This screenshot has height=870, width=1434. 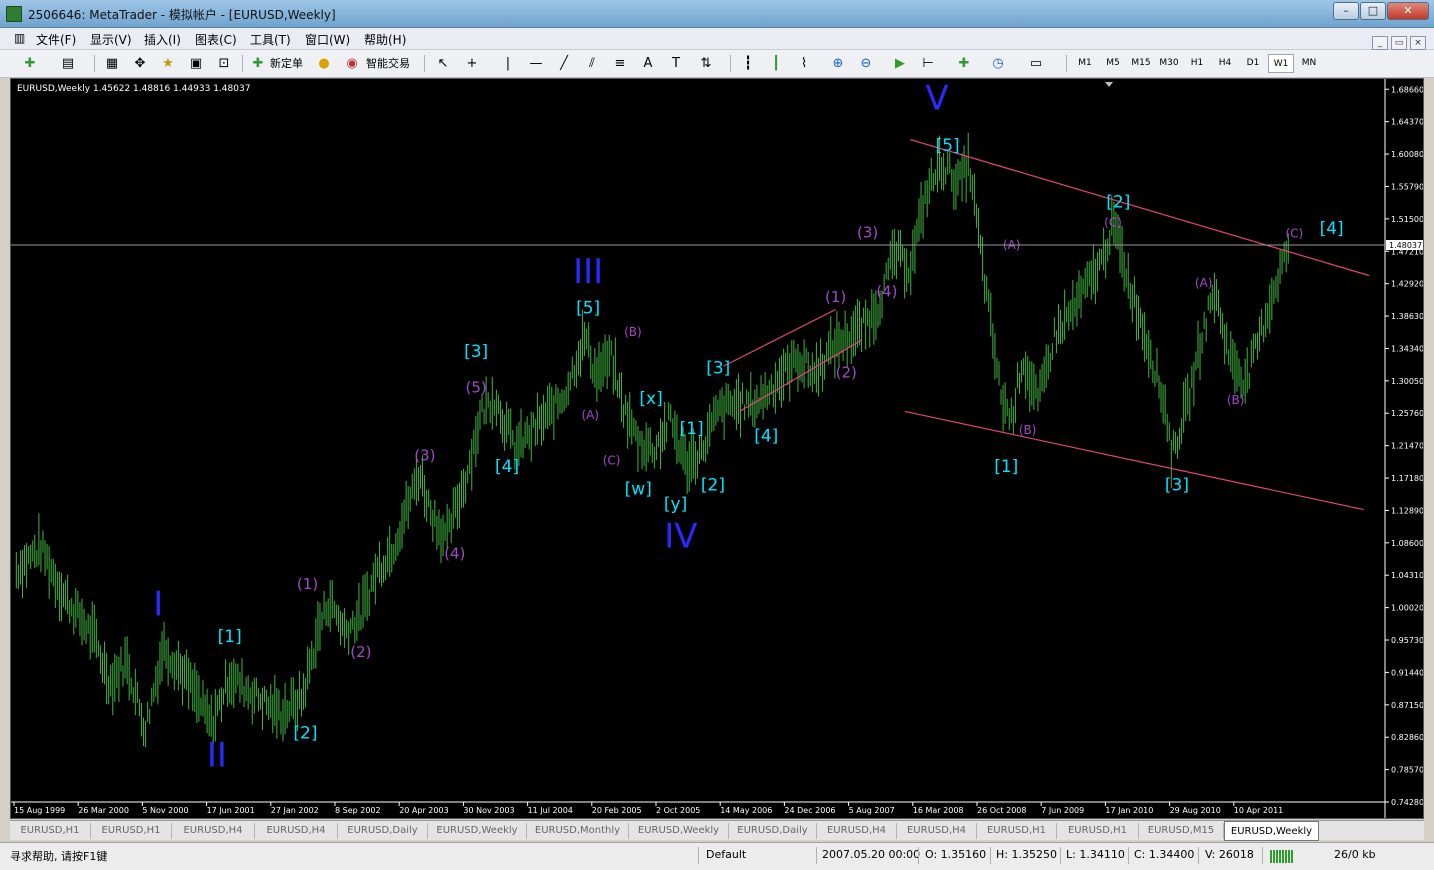 I want to click on menu-file: 文件(F), so click(x=56, y=39).